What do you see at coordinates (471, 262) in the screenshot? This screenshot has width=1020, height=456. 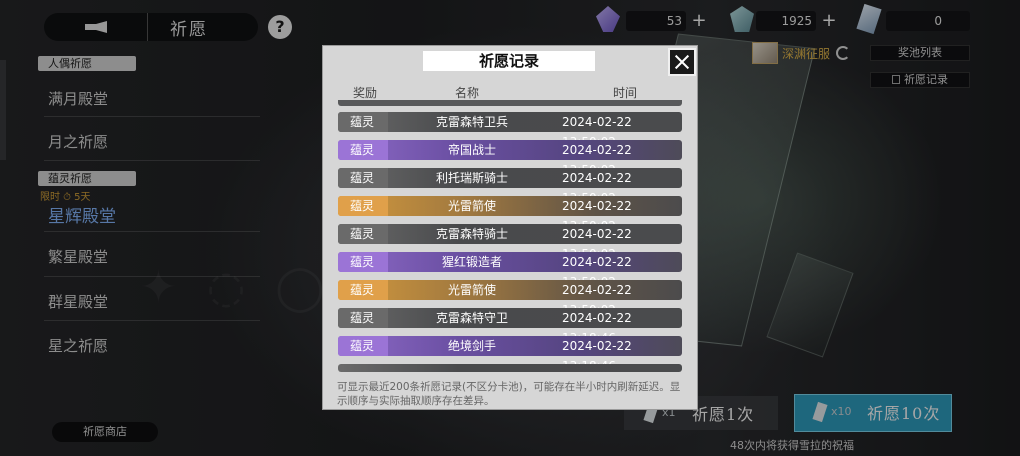 I see `row-name: 猩红锻造者` at bounding box center [471, 262].